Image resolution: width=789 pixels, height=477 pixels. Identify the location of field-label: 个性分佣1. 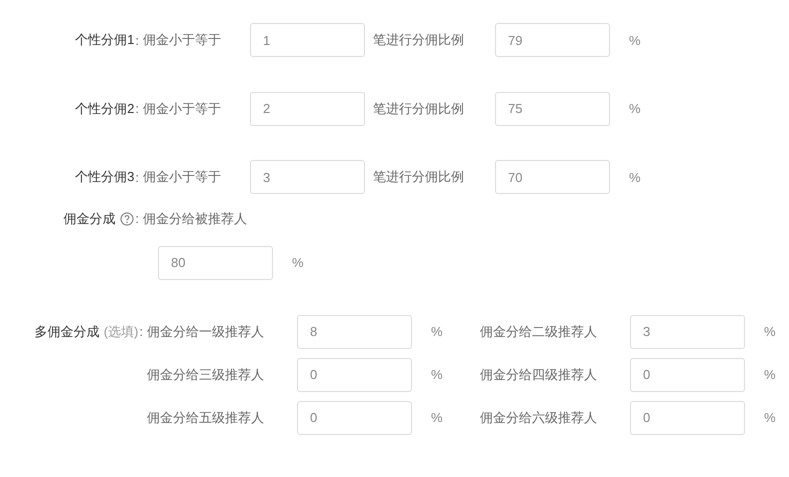
(104, 40).